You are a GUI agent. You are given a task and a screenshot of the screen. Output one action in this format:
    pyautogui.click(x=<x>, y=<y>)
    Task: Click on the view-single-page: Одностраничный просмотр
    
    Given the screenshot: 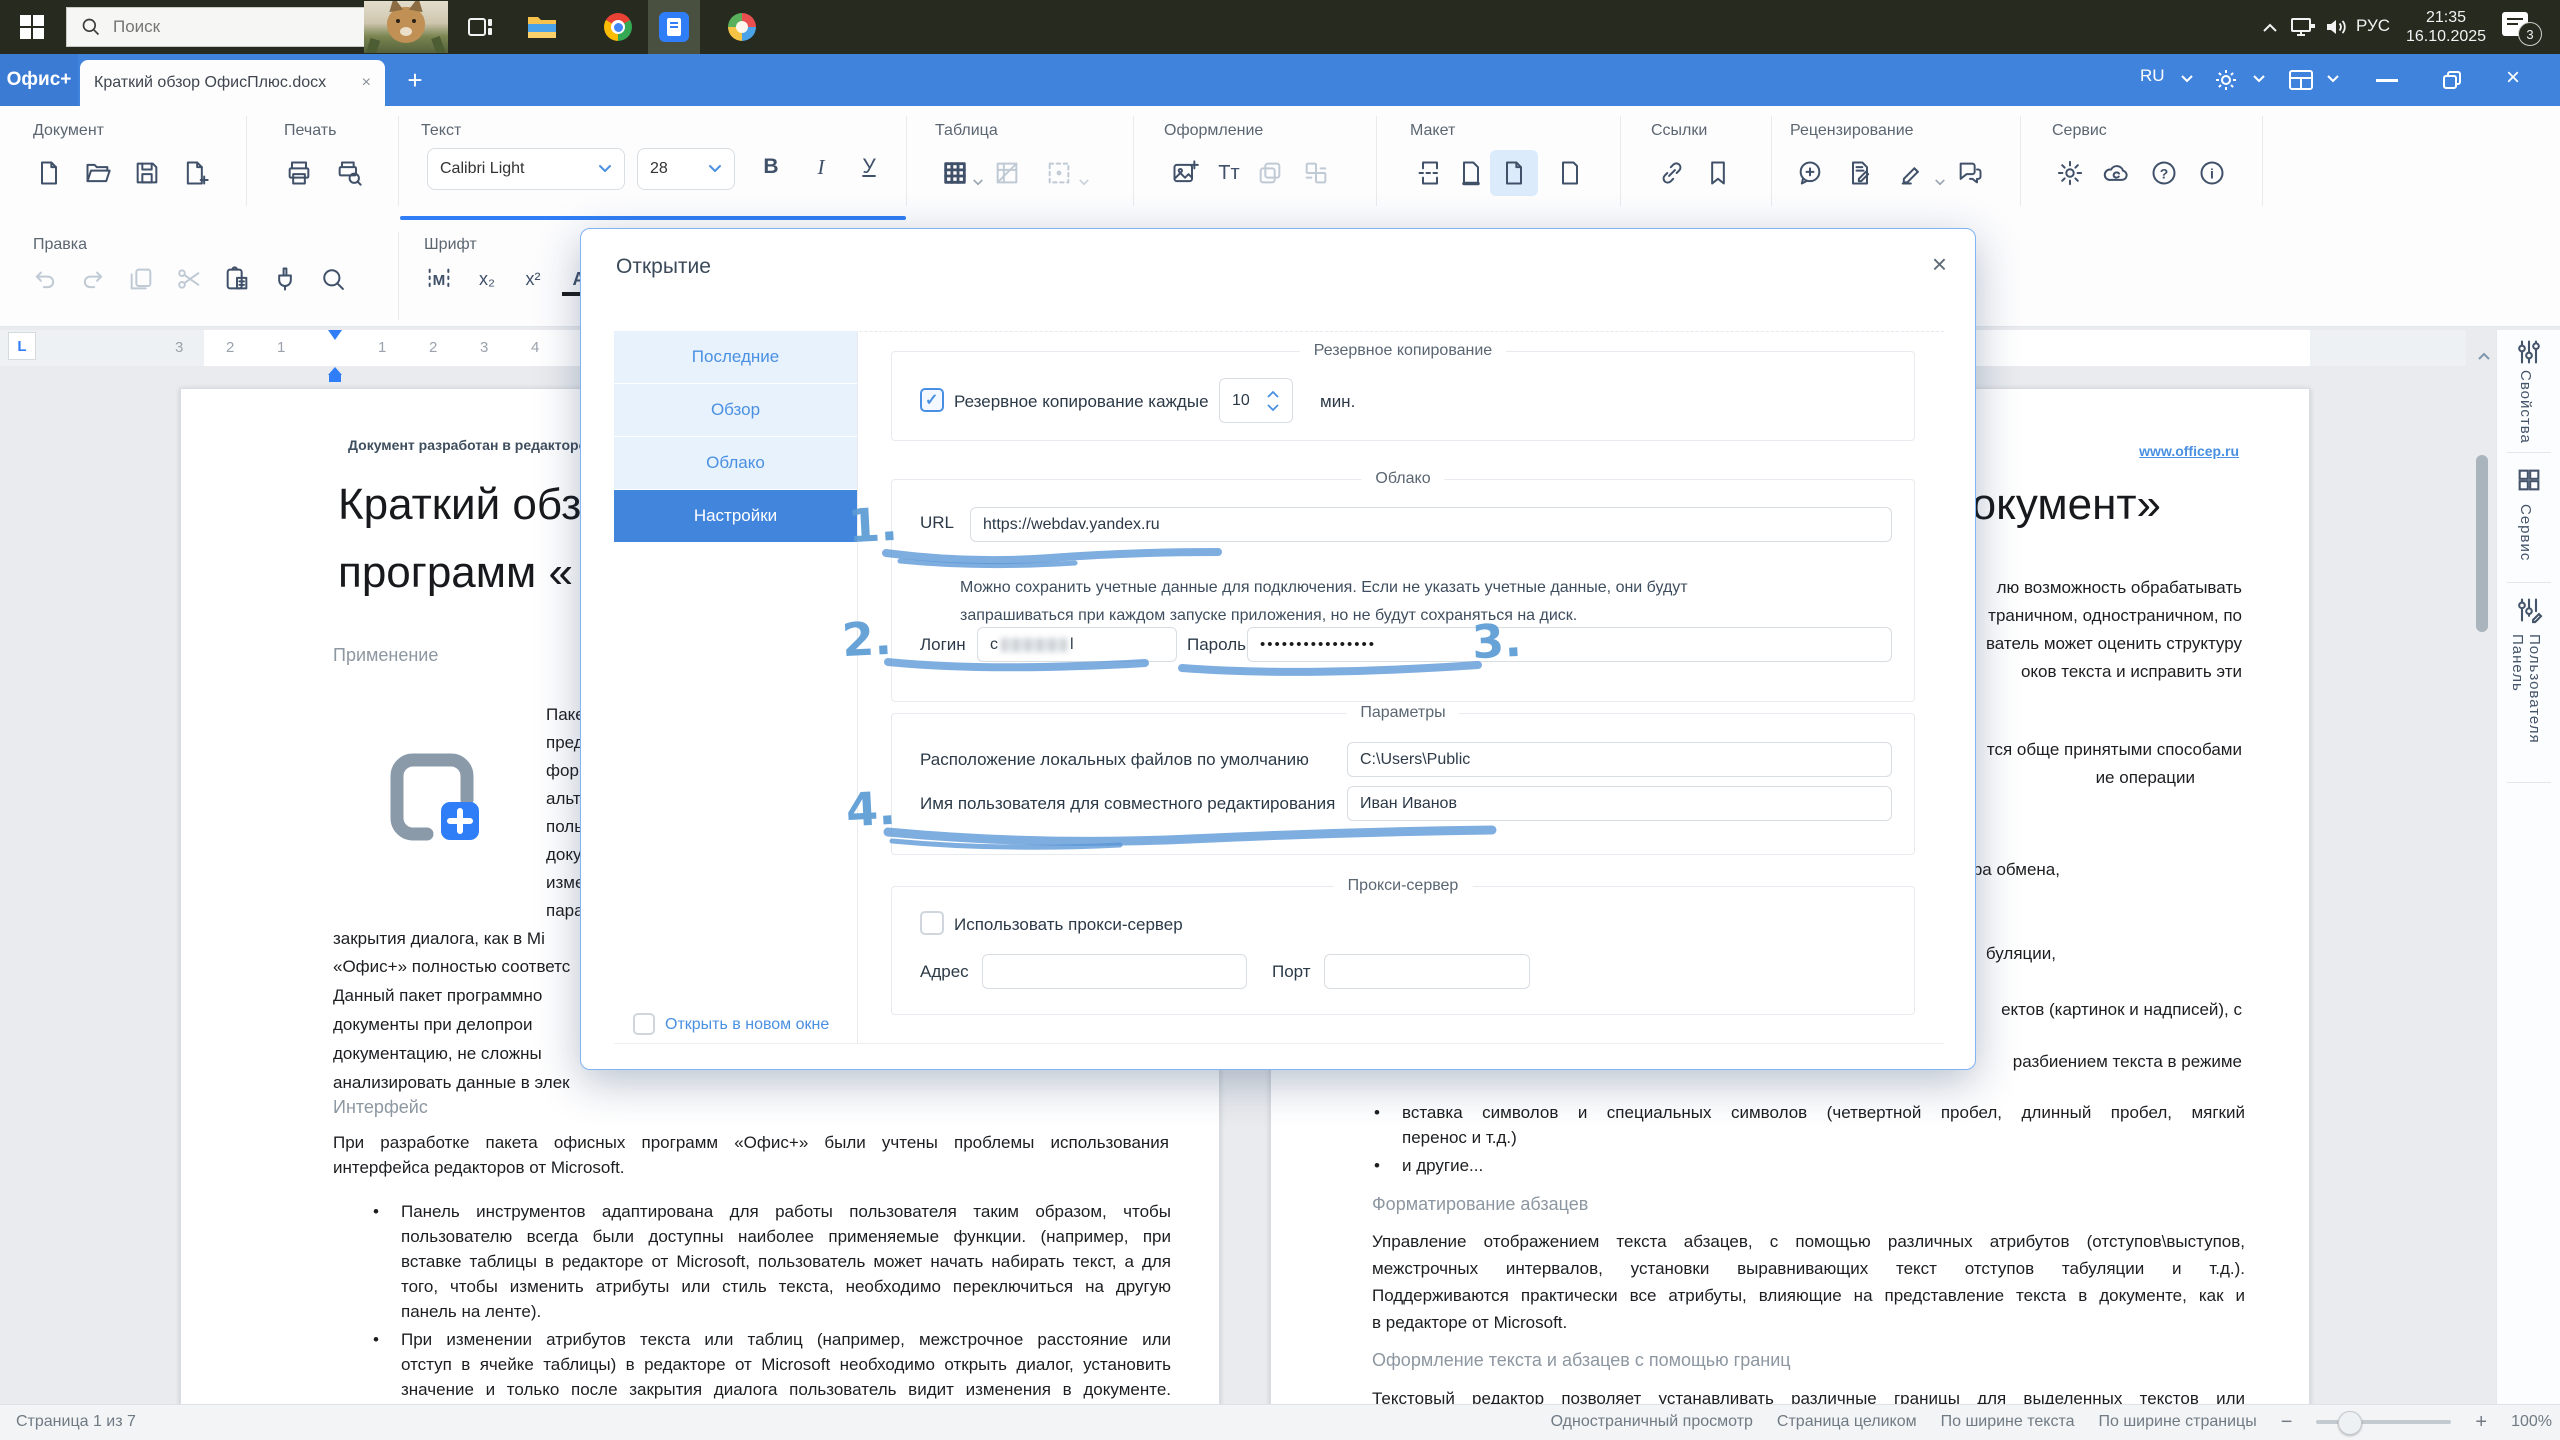 What is the action you would take?
    pyautogui.click(x=1652, y=1422)
    